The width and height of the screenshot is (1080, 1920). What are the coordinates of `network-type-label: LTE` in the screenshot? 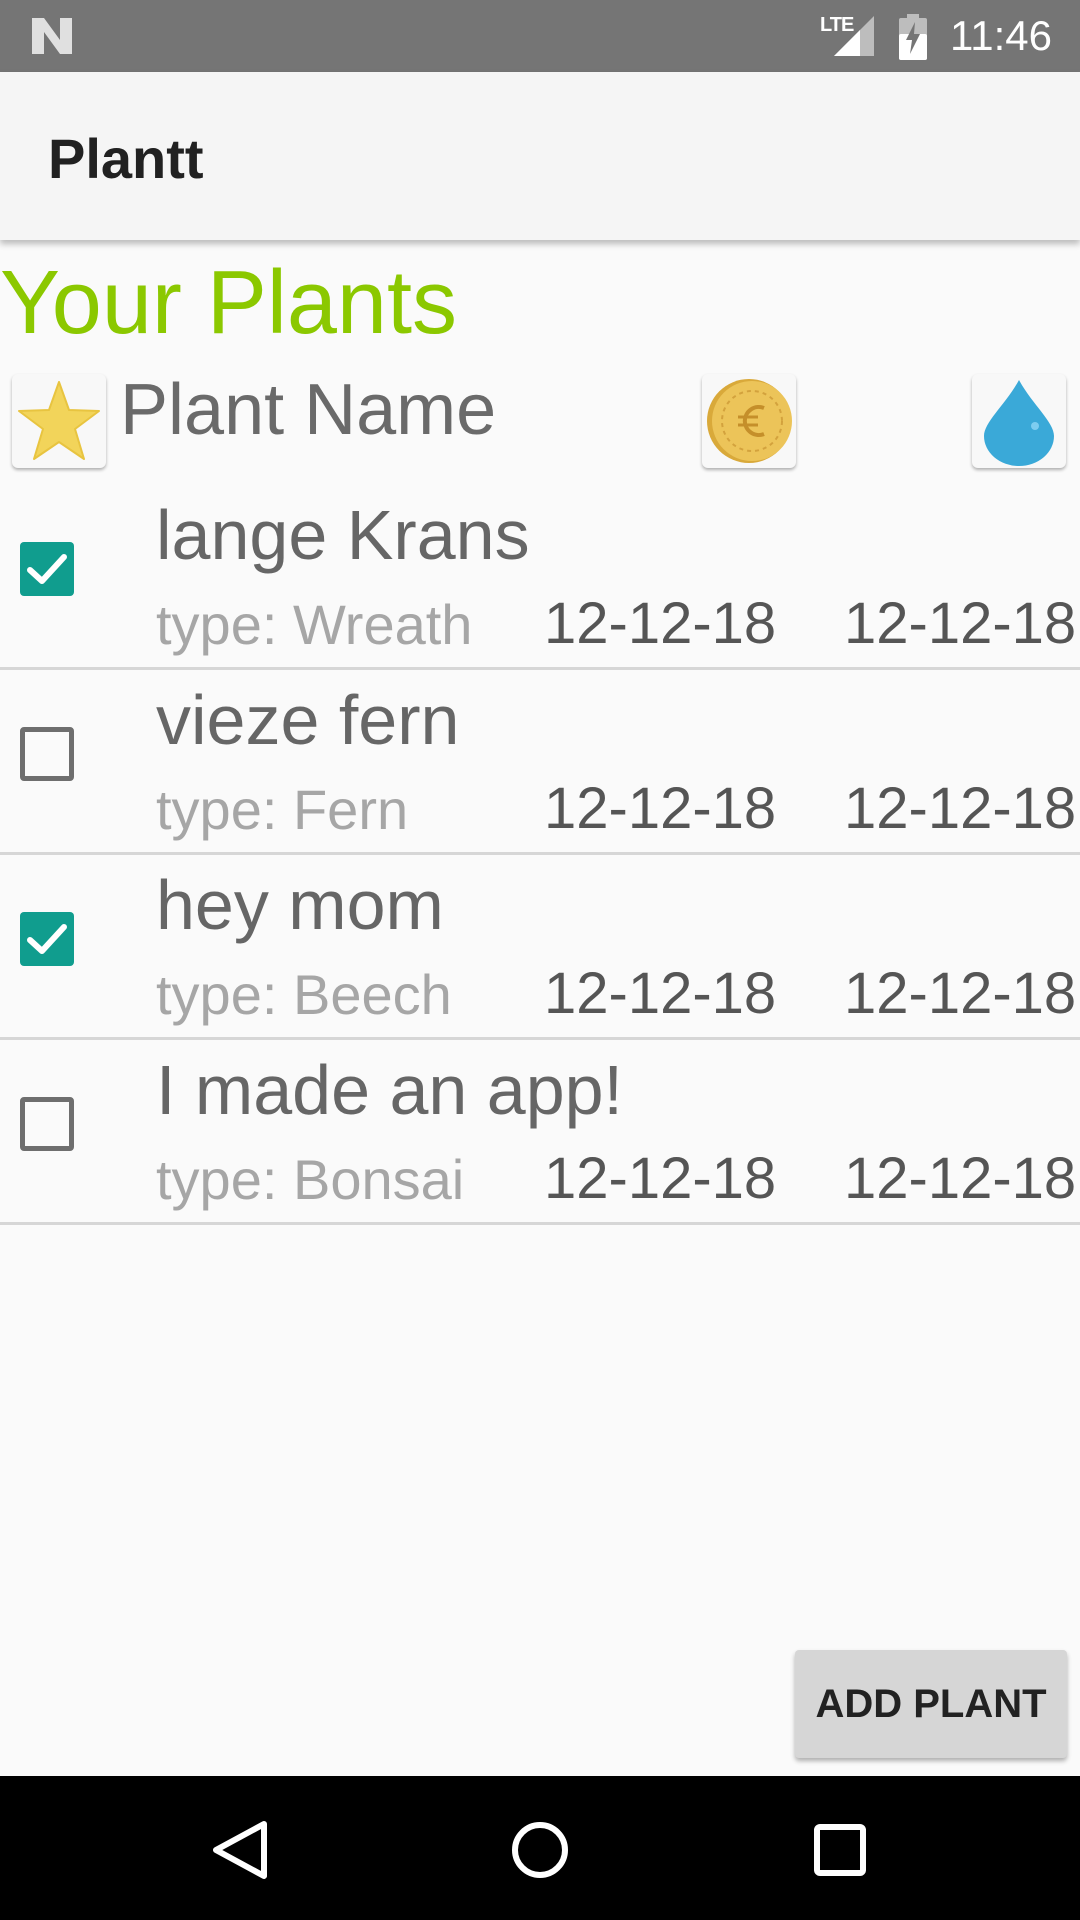 It's located at (837, 25).